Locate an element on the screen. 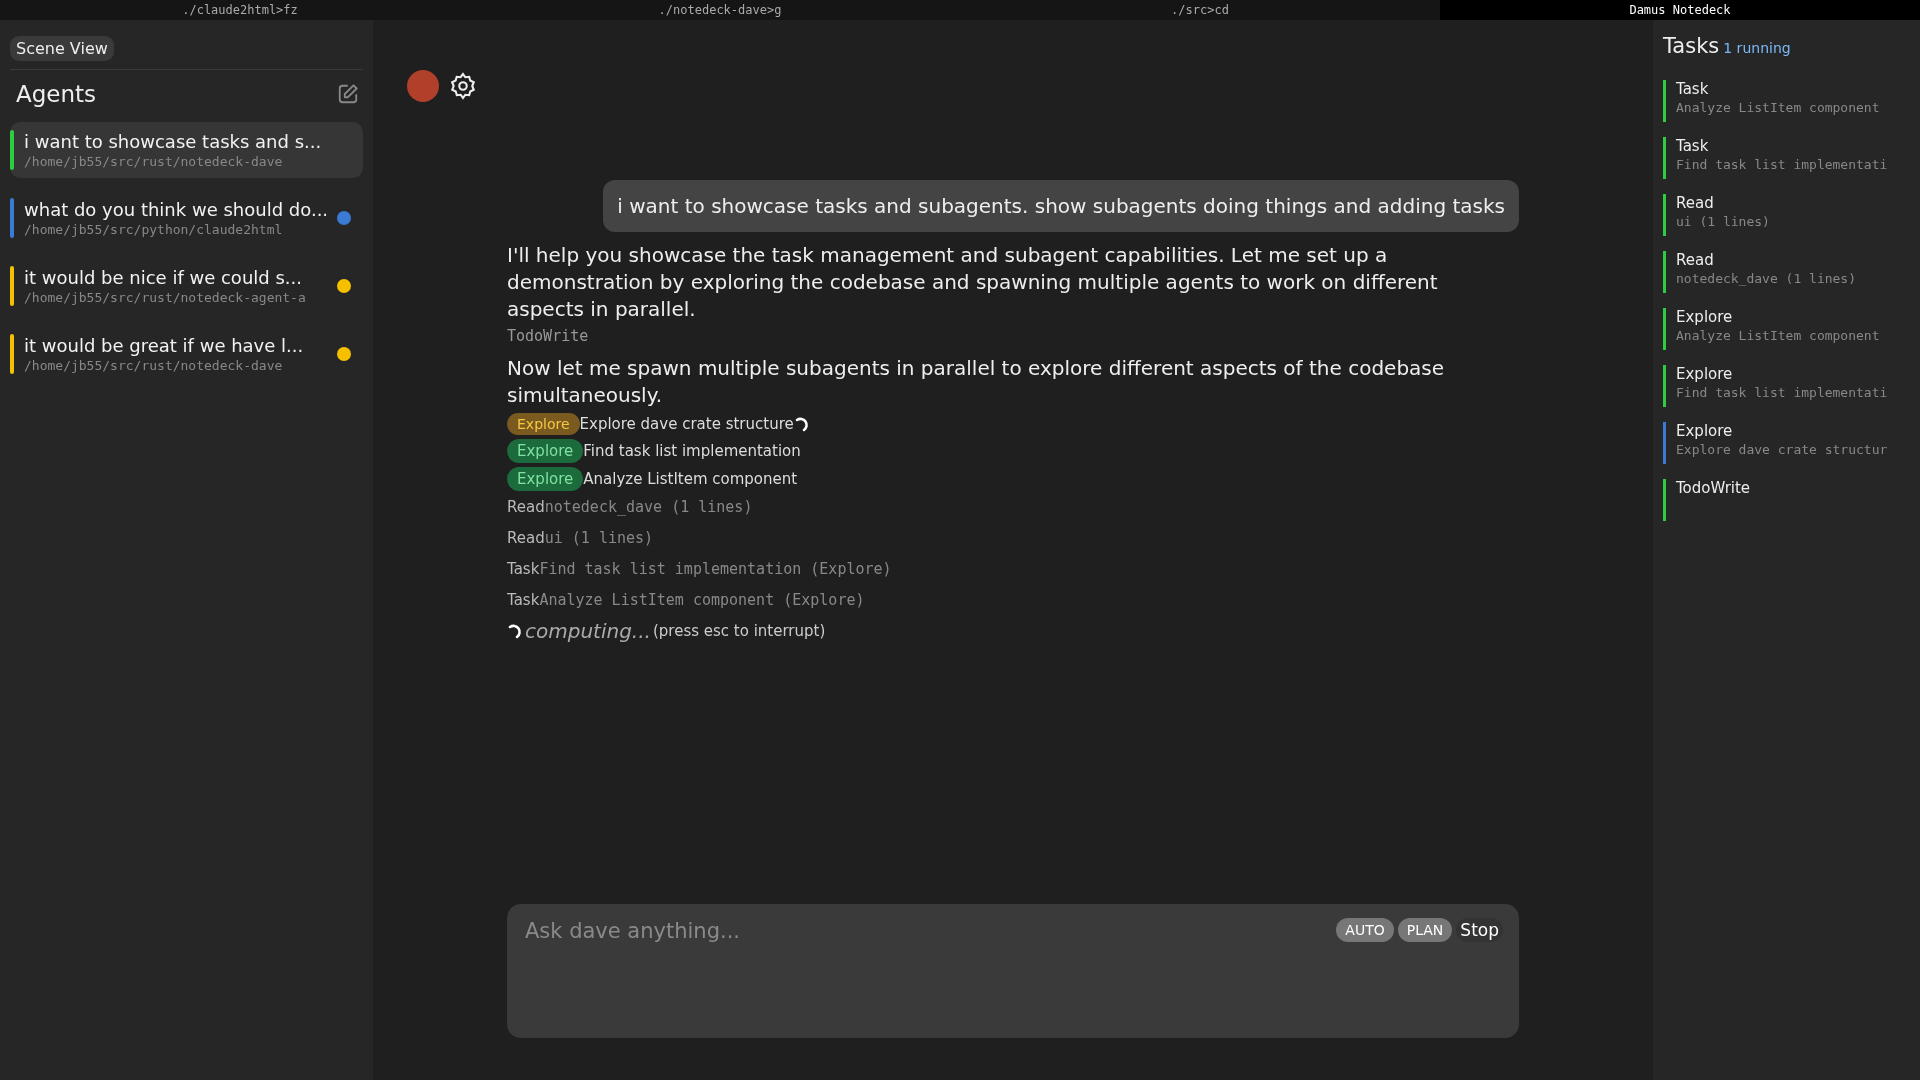 The width and height of the screenshot is (1920, 1080). stop-button: Stop is located at coordinates (1479, 930).